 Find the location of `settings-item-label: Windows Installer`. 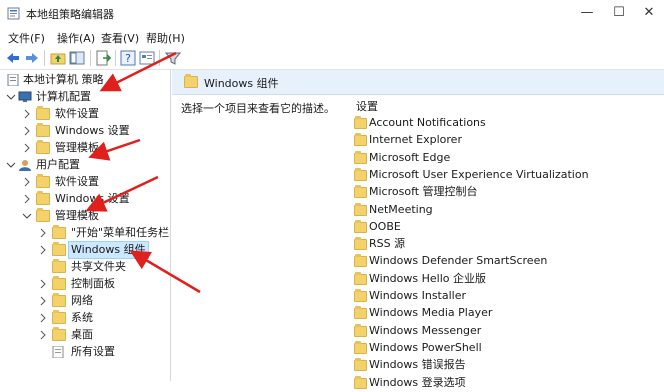

settings-item-label: Windows Installer is located at coordinates (418, 295).